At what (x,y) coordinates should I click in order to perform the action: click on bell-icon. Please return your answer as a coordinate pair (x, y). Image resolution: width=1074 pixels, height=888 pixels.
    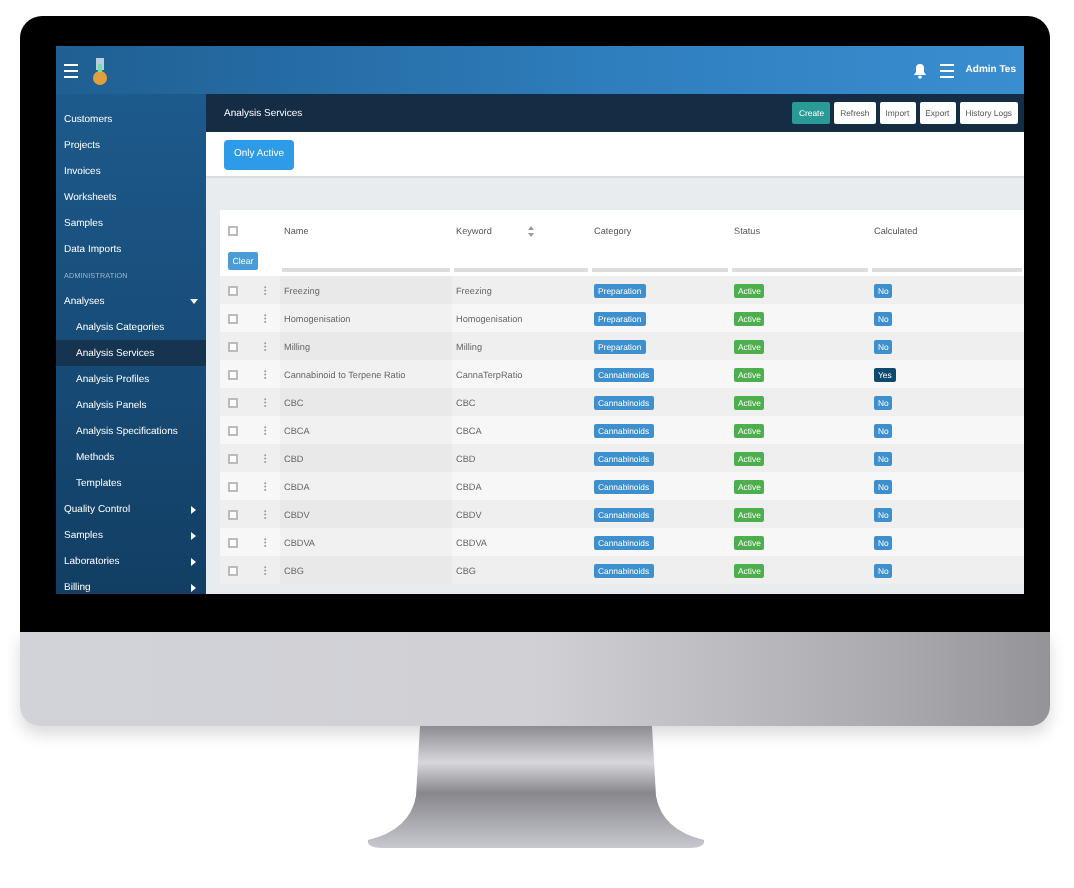
    Looking at the image, I should click on (919, 70).